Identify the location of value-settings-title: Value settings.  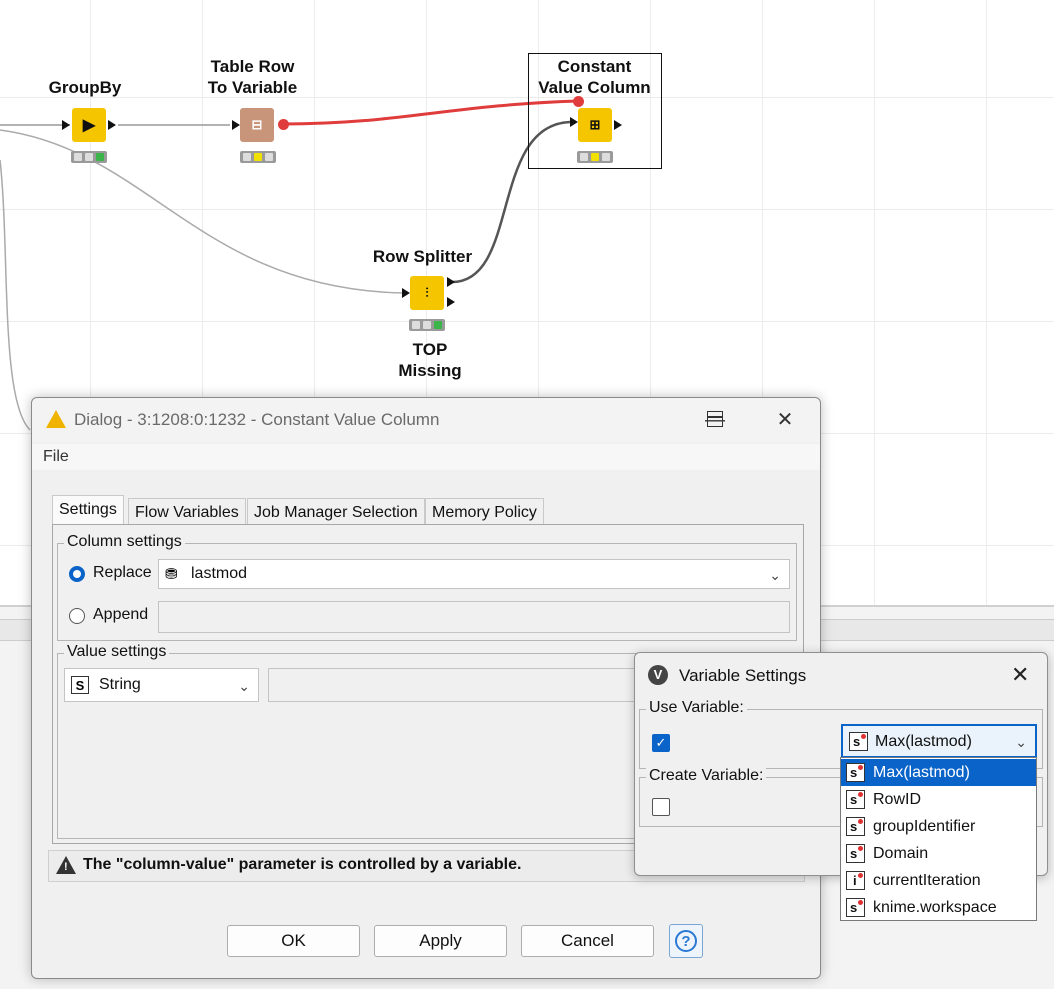
(117, 652).